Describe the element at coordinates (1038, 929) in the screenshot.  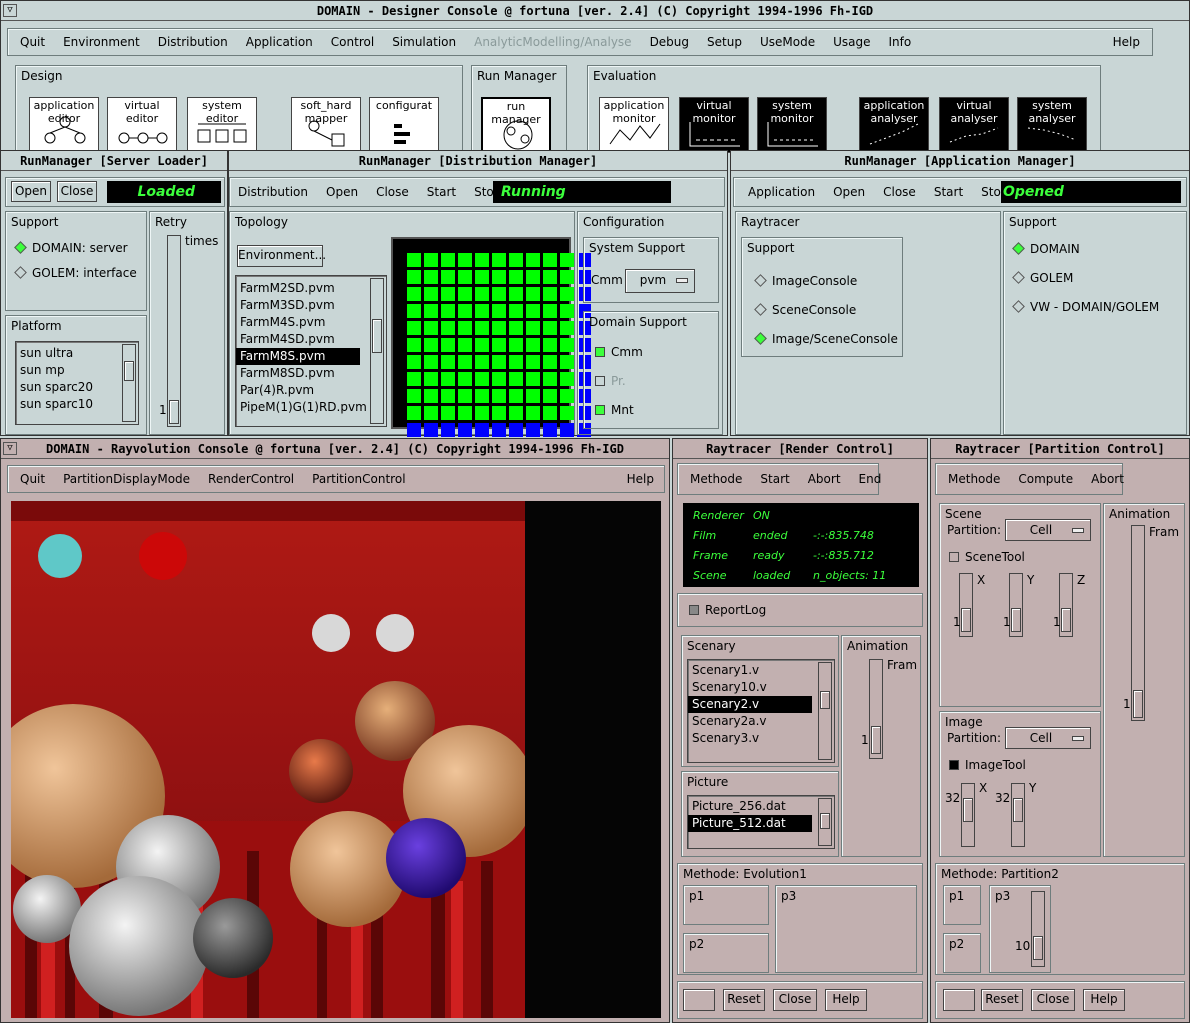
I see `p3-slider` at that location.